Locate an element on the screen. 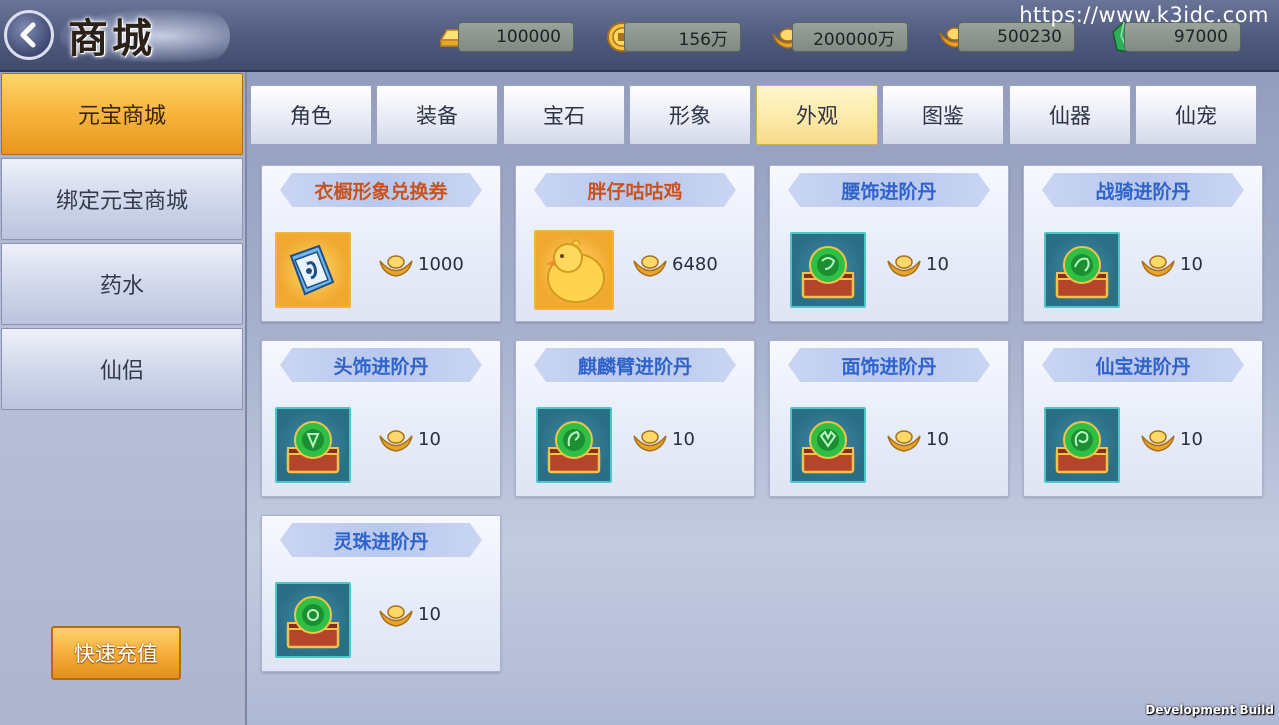 This screenshot has height=725, width=1279. tab-pet: 仙宠 is located at coordinates (1196, 115).